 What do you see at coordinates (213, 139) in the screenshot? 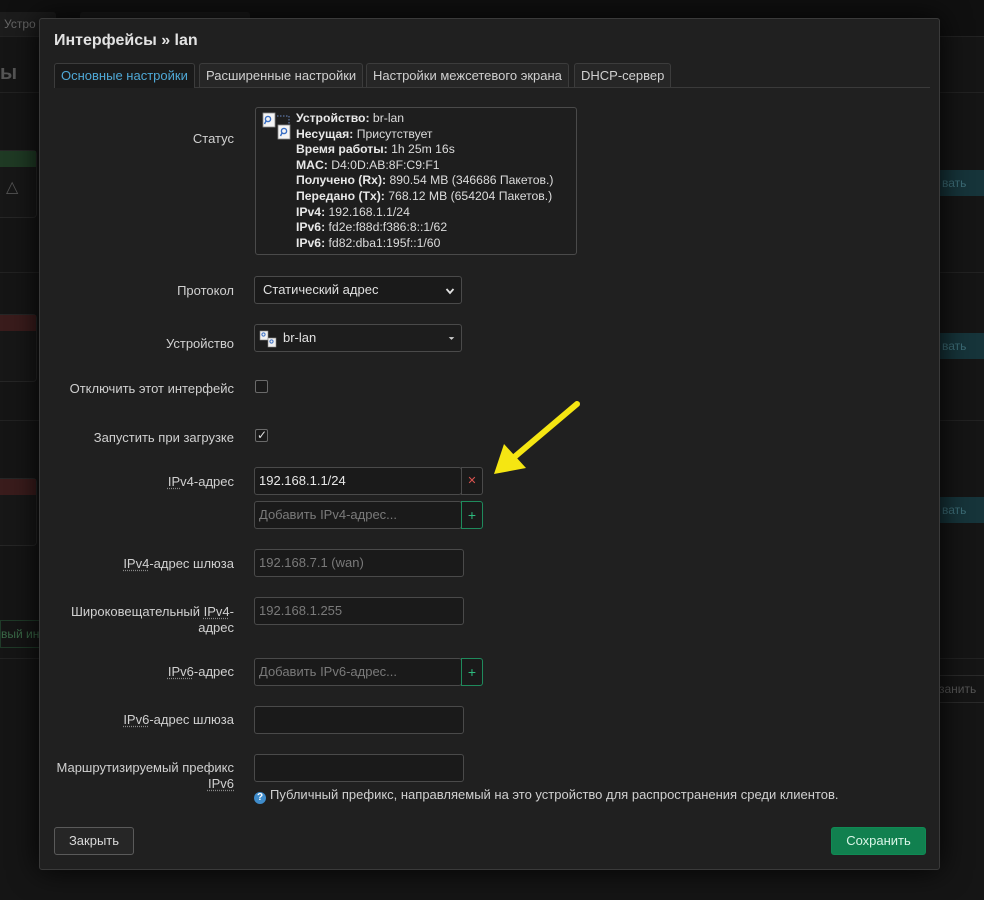
I see `status-label: Статус` at bounding box center [213, 139].